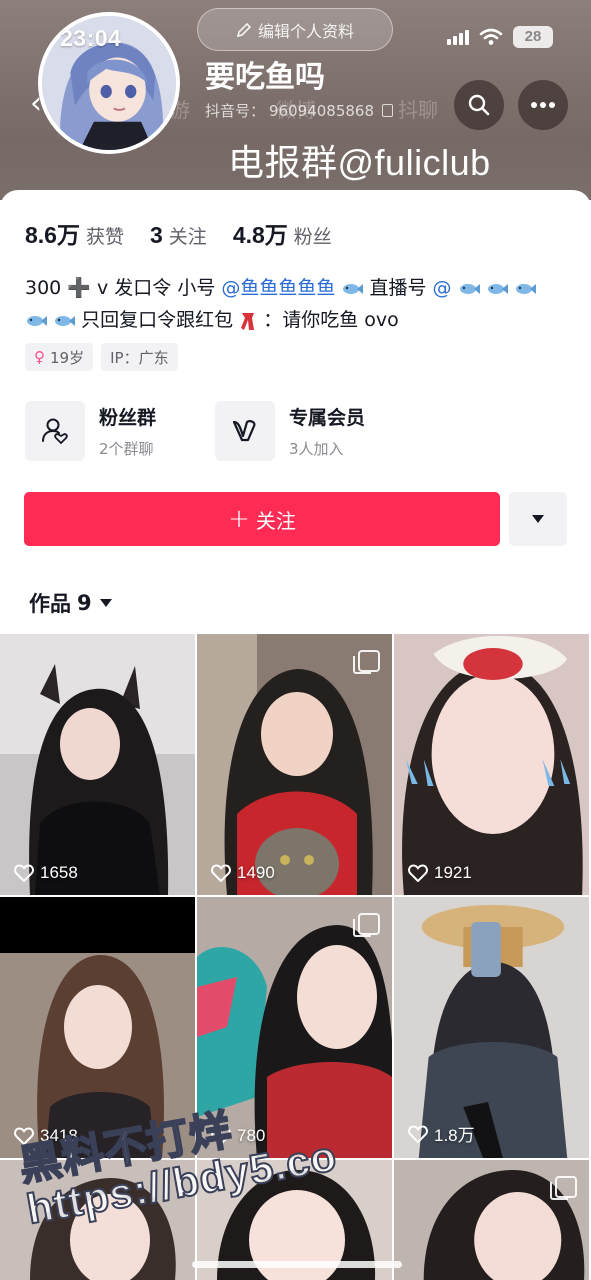 The width and height of the screenshot is (591, 1280). What do you see at coordinates (48, 104) in the screenshot?
I see `back-button: ‹` at bounding box center [48, 104].